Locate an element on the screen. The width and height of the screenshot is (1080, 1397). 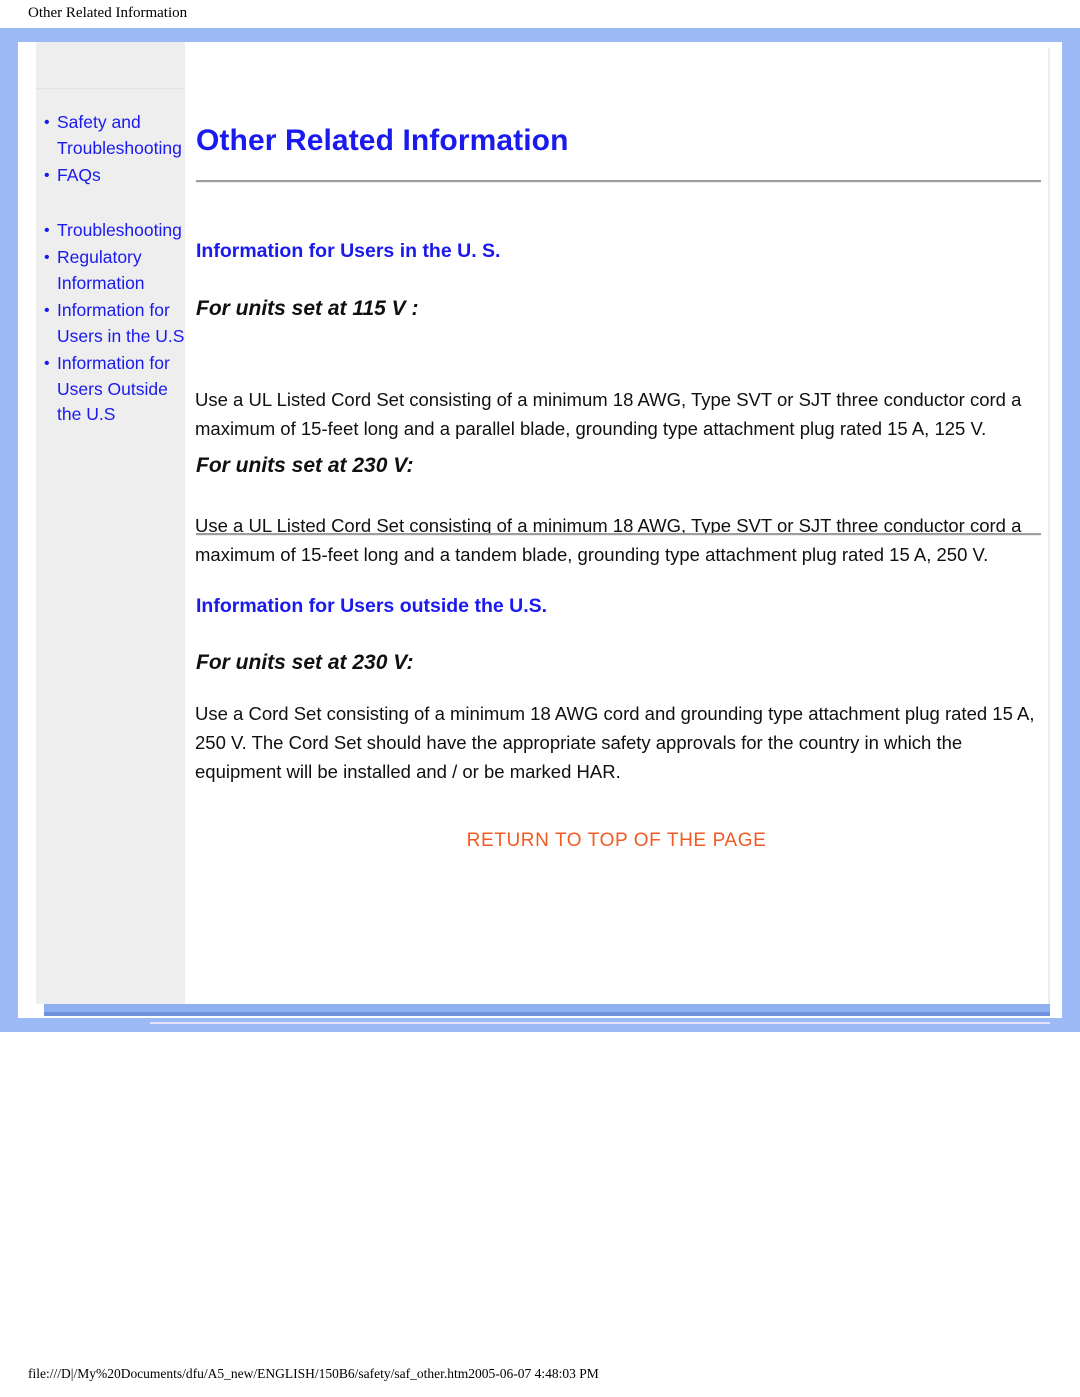
sidebar-group-1: Safety and Troubleshooting FAQs is located at coordinates (110, 149).